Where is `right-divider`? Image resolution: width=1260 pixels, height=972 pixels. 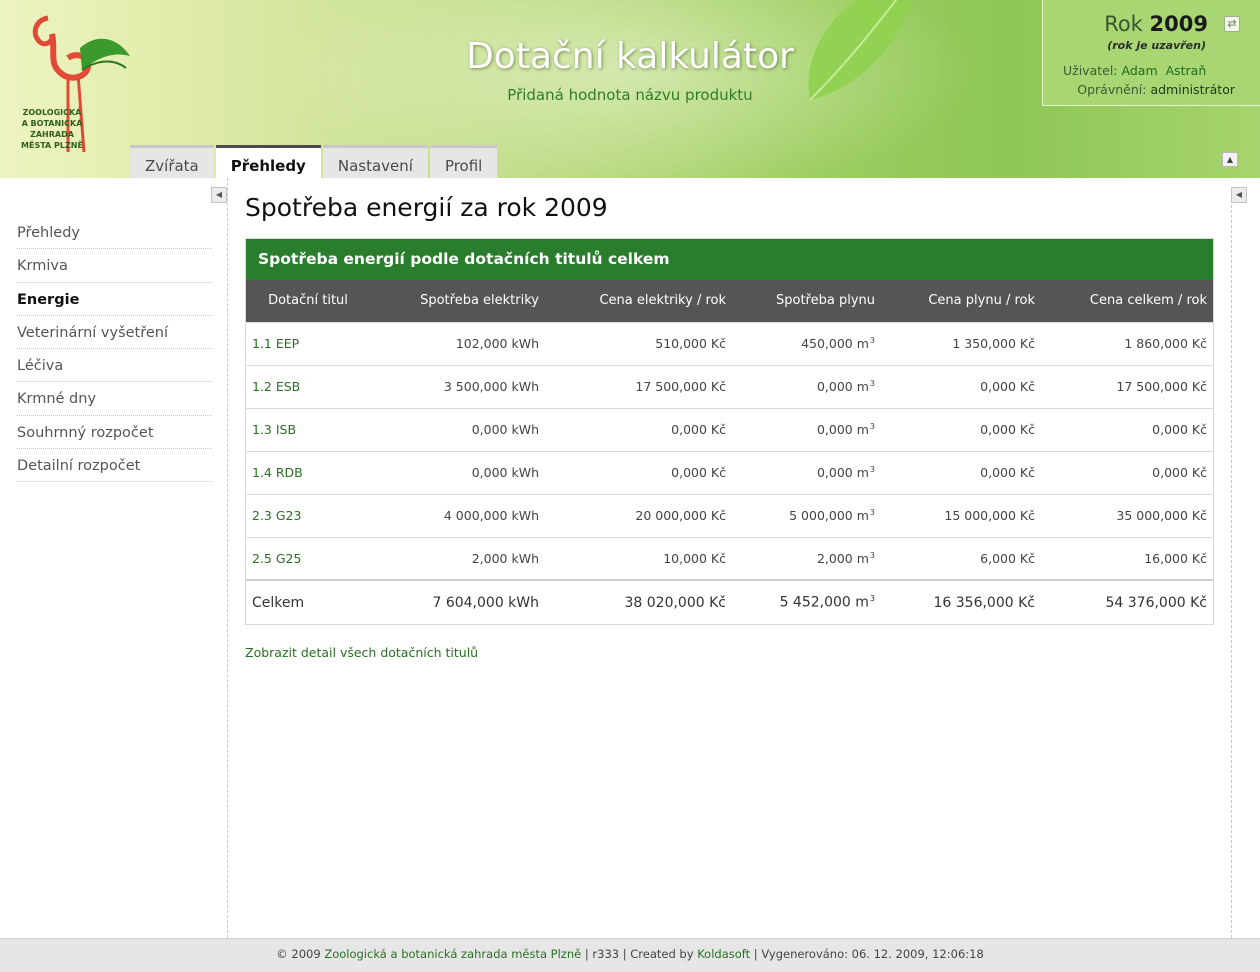 right-divider is located at coordinates (1231, 571).